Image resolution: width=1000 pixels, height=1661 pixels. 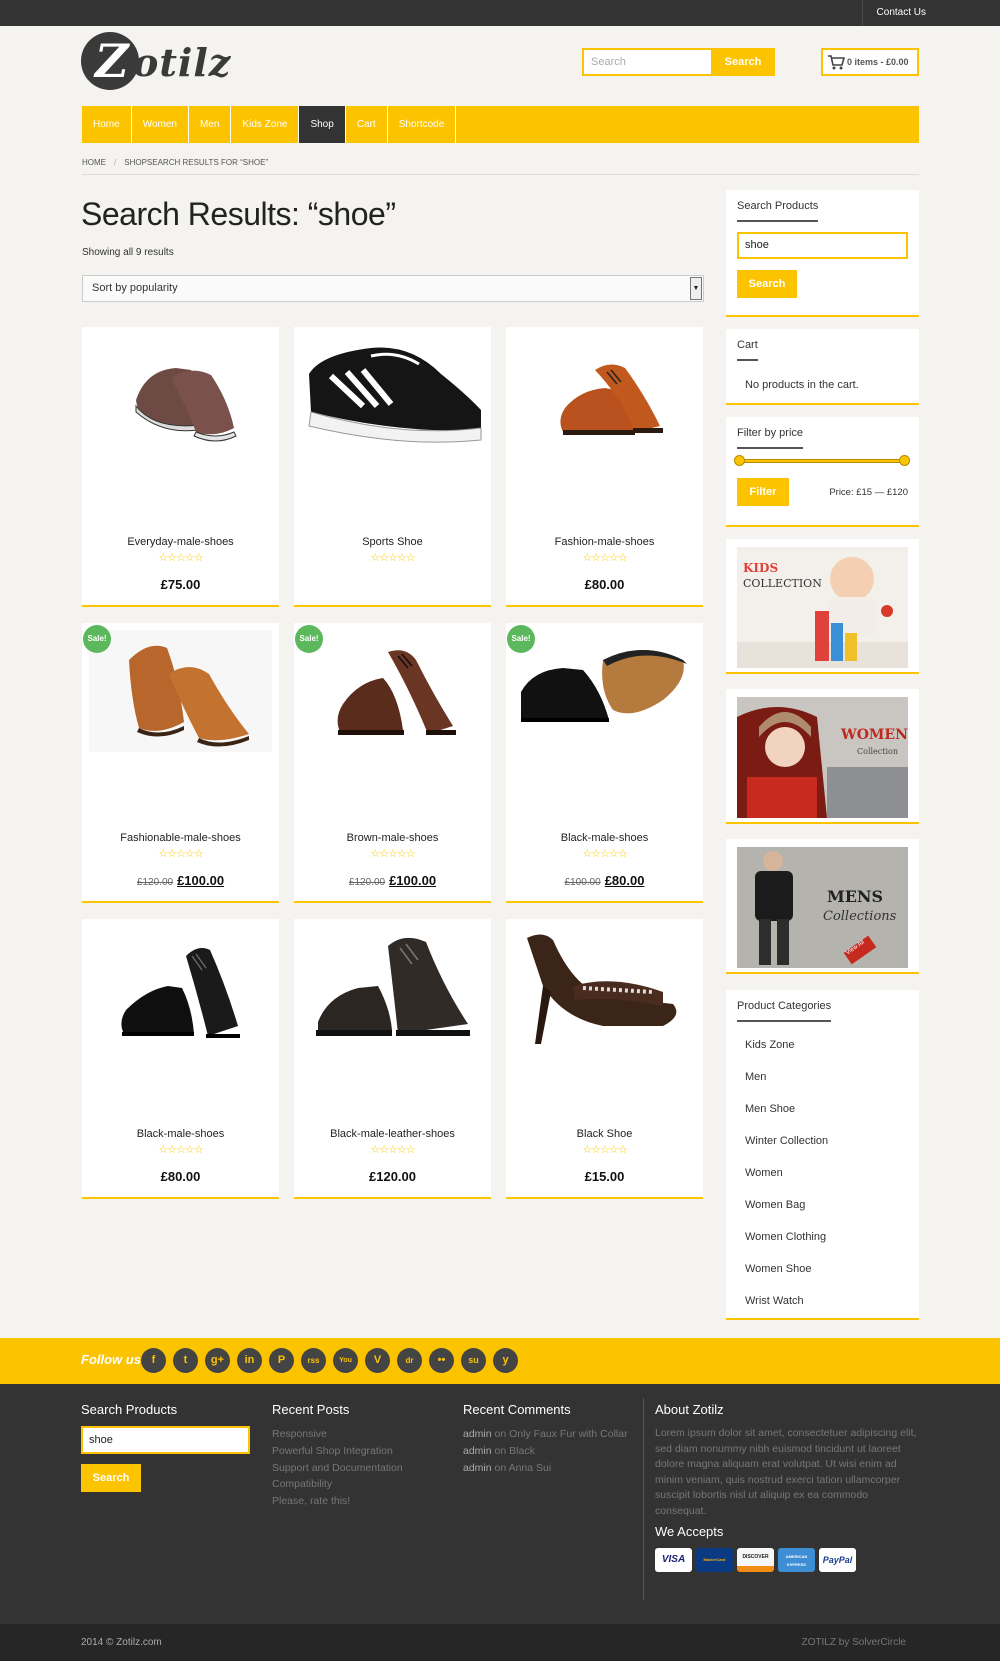 I want to click on comment-author: admin, so click(x=477, y=1451).